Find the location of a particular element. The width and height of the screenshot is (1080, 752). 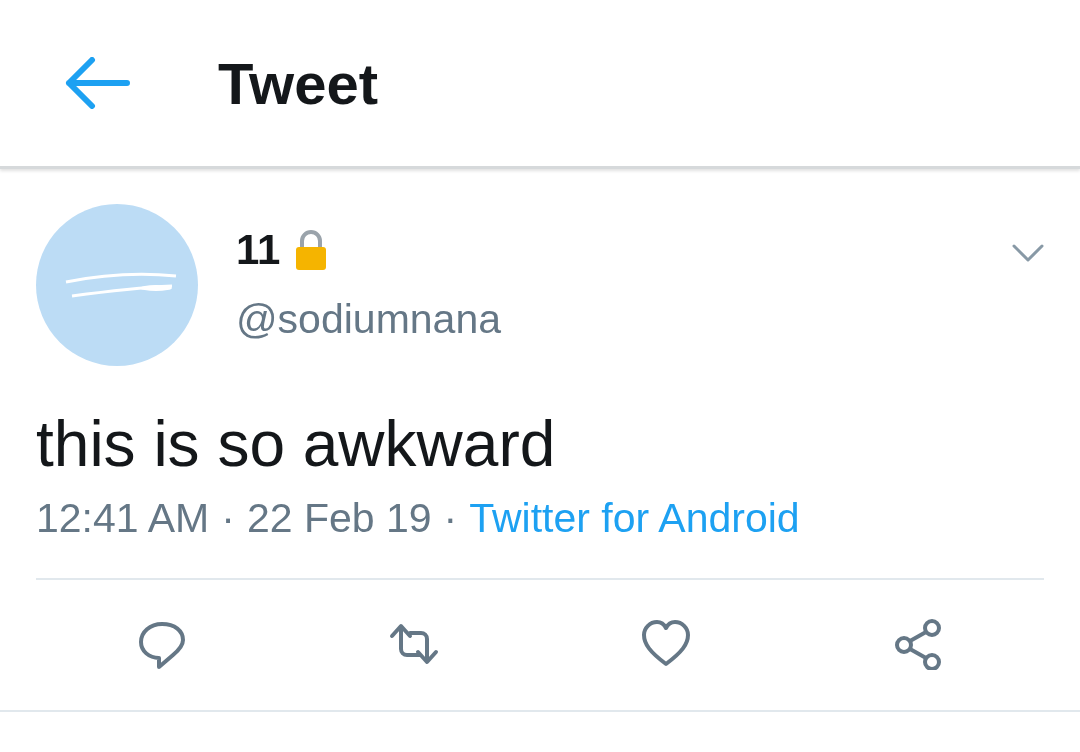

page-title: Tweet is located at coordinates (298, 83).